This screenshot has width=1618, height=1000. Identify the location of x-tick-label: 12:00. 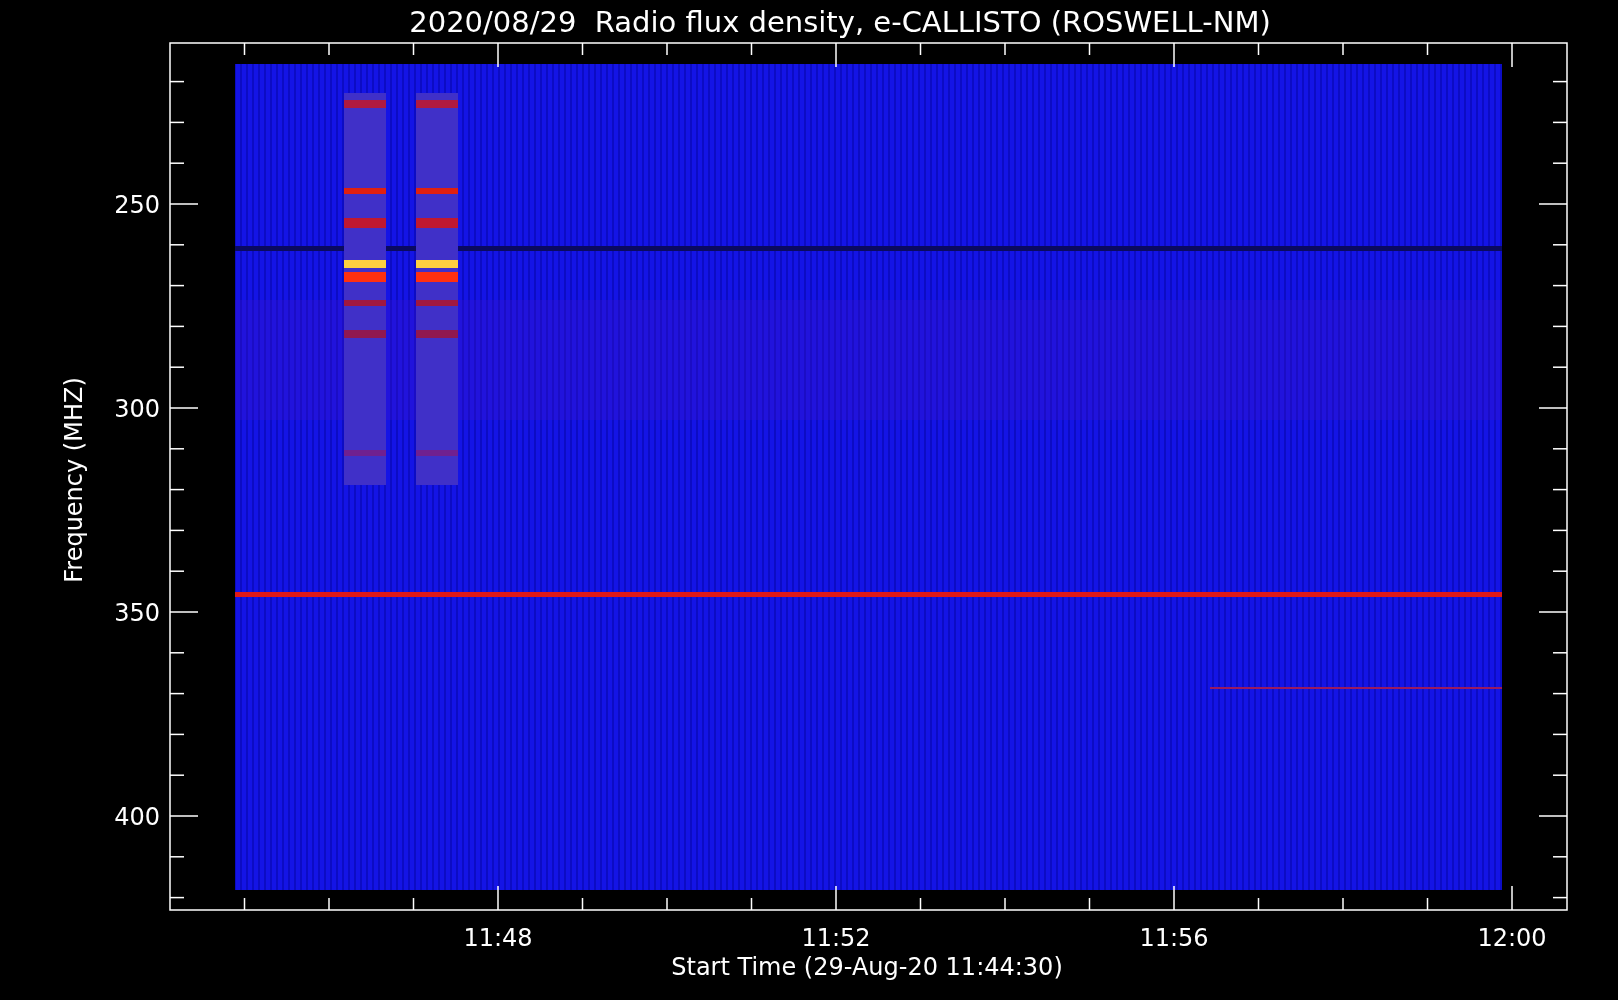
(1512, 938).